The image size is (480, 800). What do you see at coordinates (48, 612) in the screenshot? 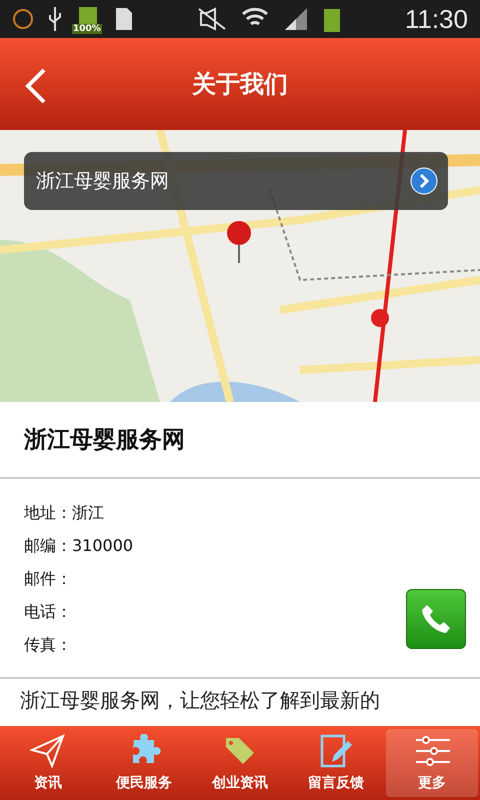
I see `detail-line: 电话：` at bounding box center [48, 612].